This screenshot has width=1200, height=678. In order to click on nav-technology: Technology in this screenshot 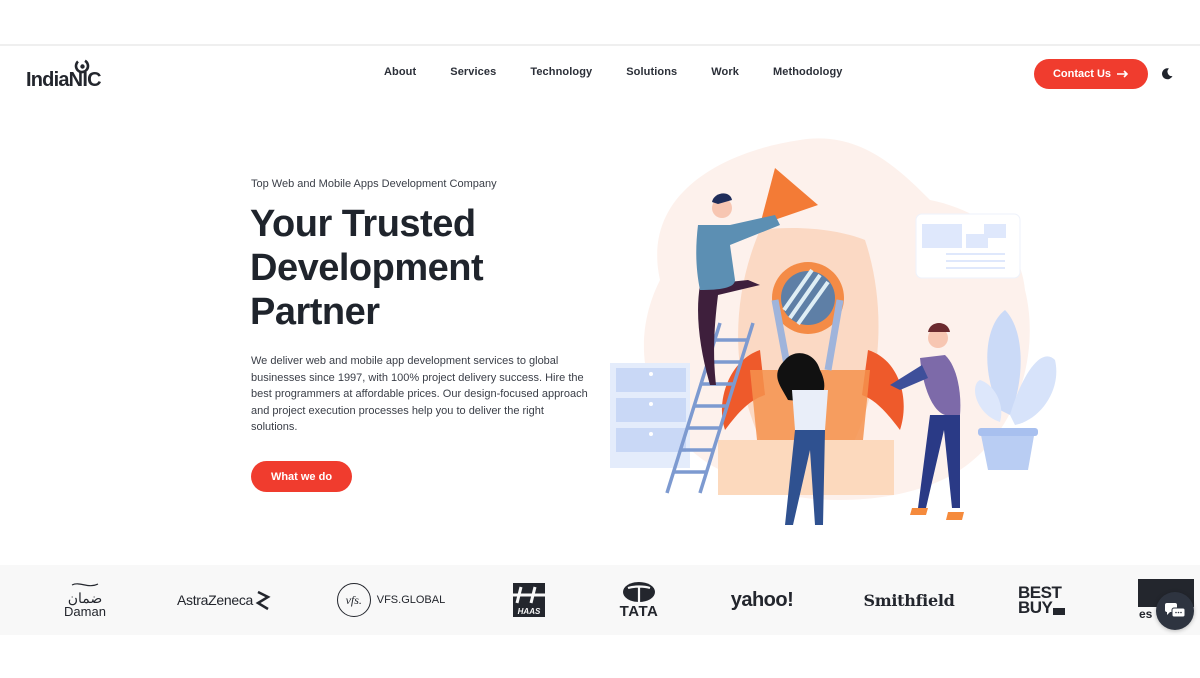, I will do `click(561, 72)`.